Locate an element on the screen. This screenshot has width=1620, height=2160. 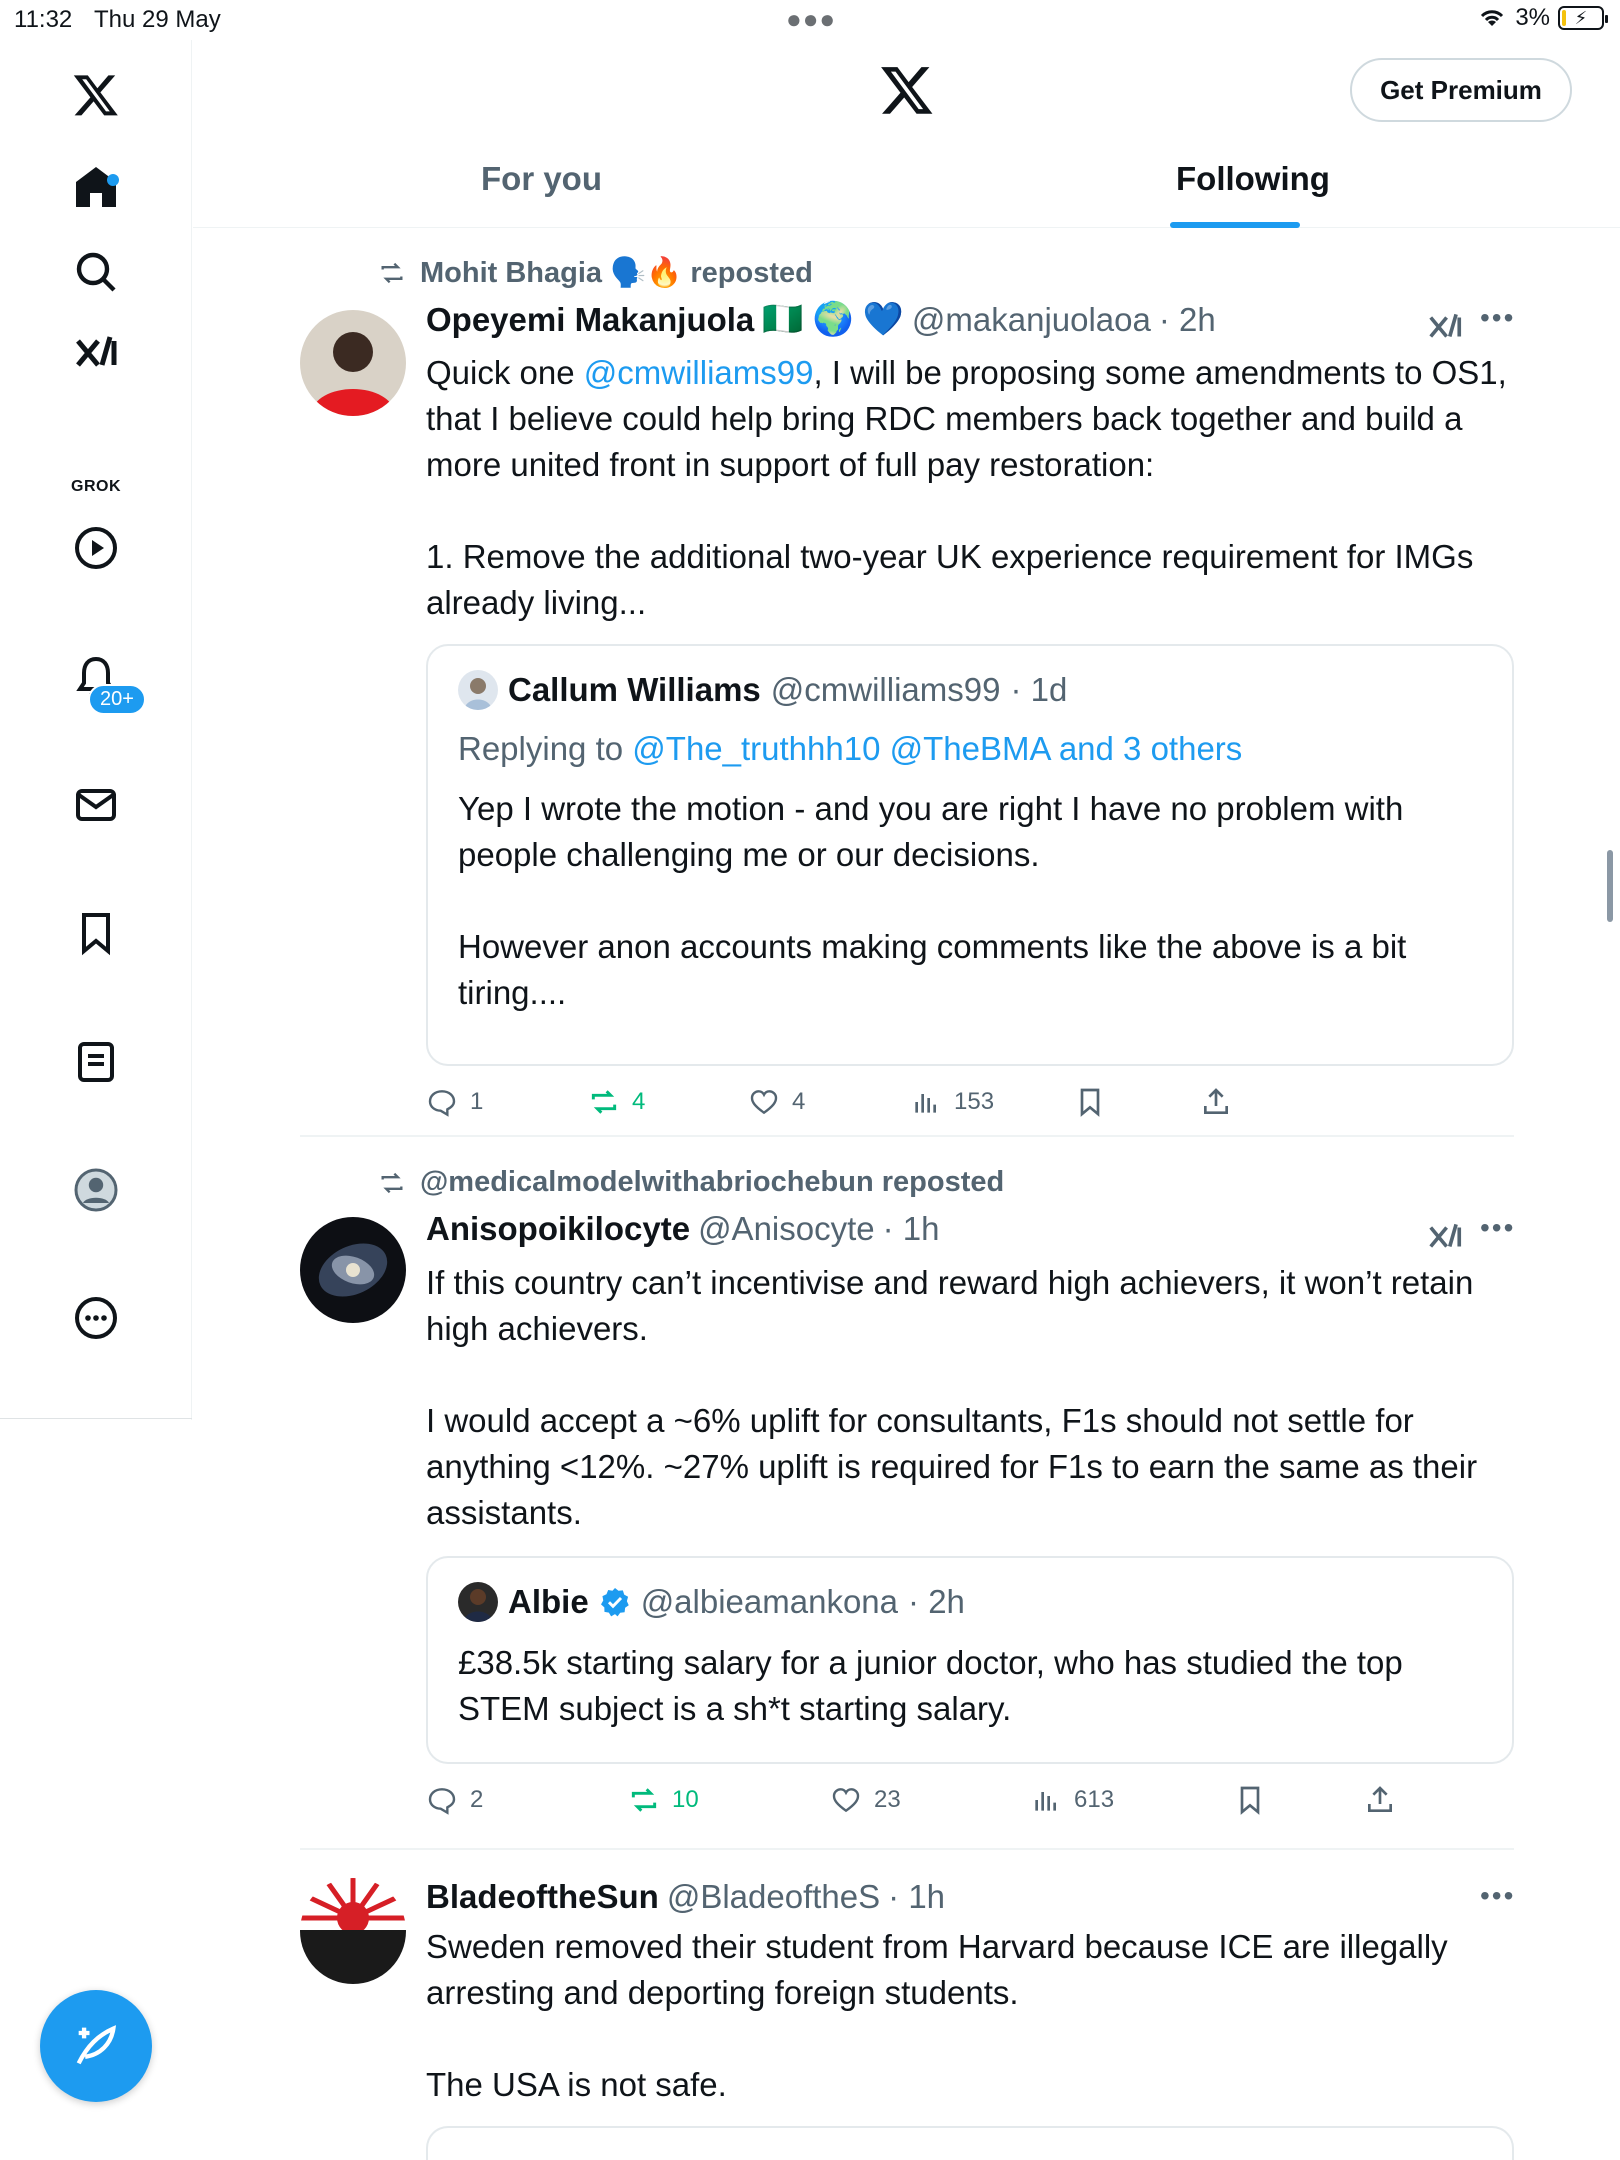
quote-author-handle: @albieamankona is located at coordinates (769, 1601).